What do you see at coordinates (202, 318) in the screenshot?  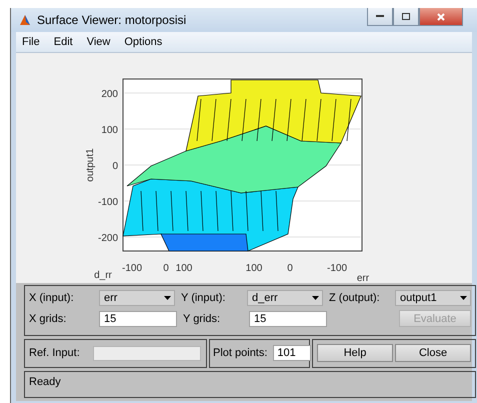 I see `y-grids-label: Y grids:` at bounding box center [202, 318].